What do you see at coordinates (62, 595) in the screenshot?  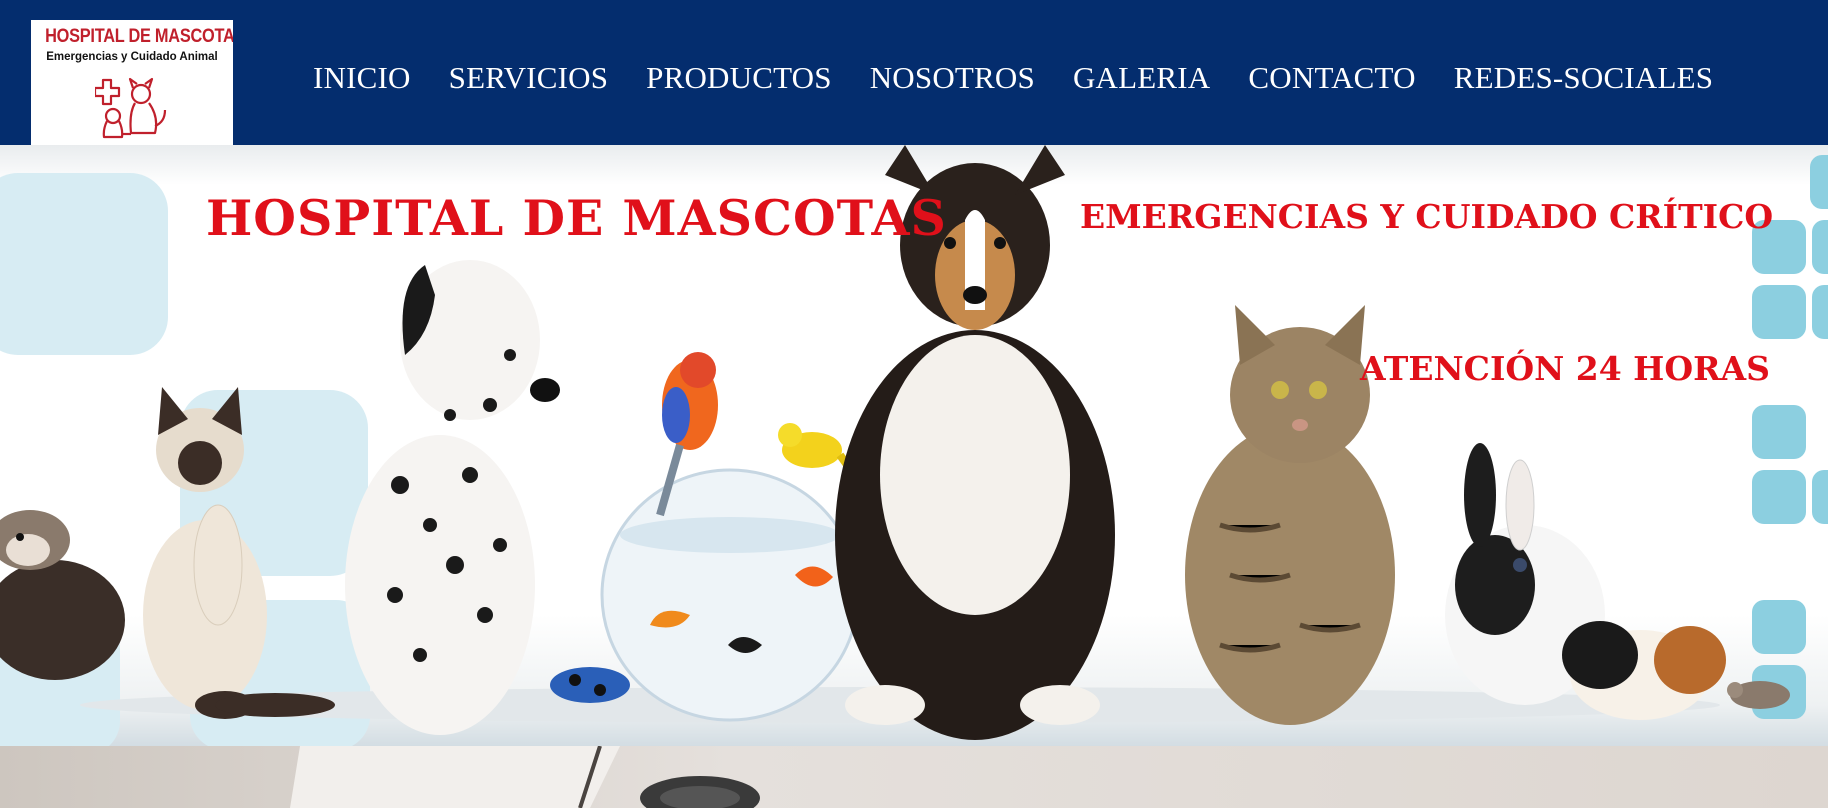 I see `ferret-illustration` at bounding box center [62, 595].